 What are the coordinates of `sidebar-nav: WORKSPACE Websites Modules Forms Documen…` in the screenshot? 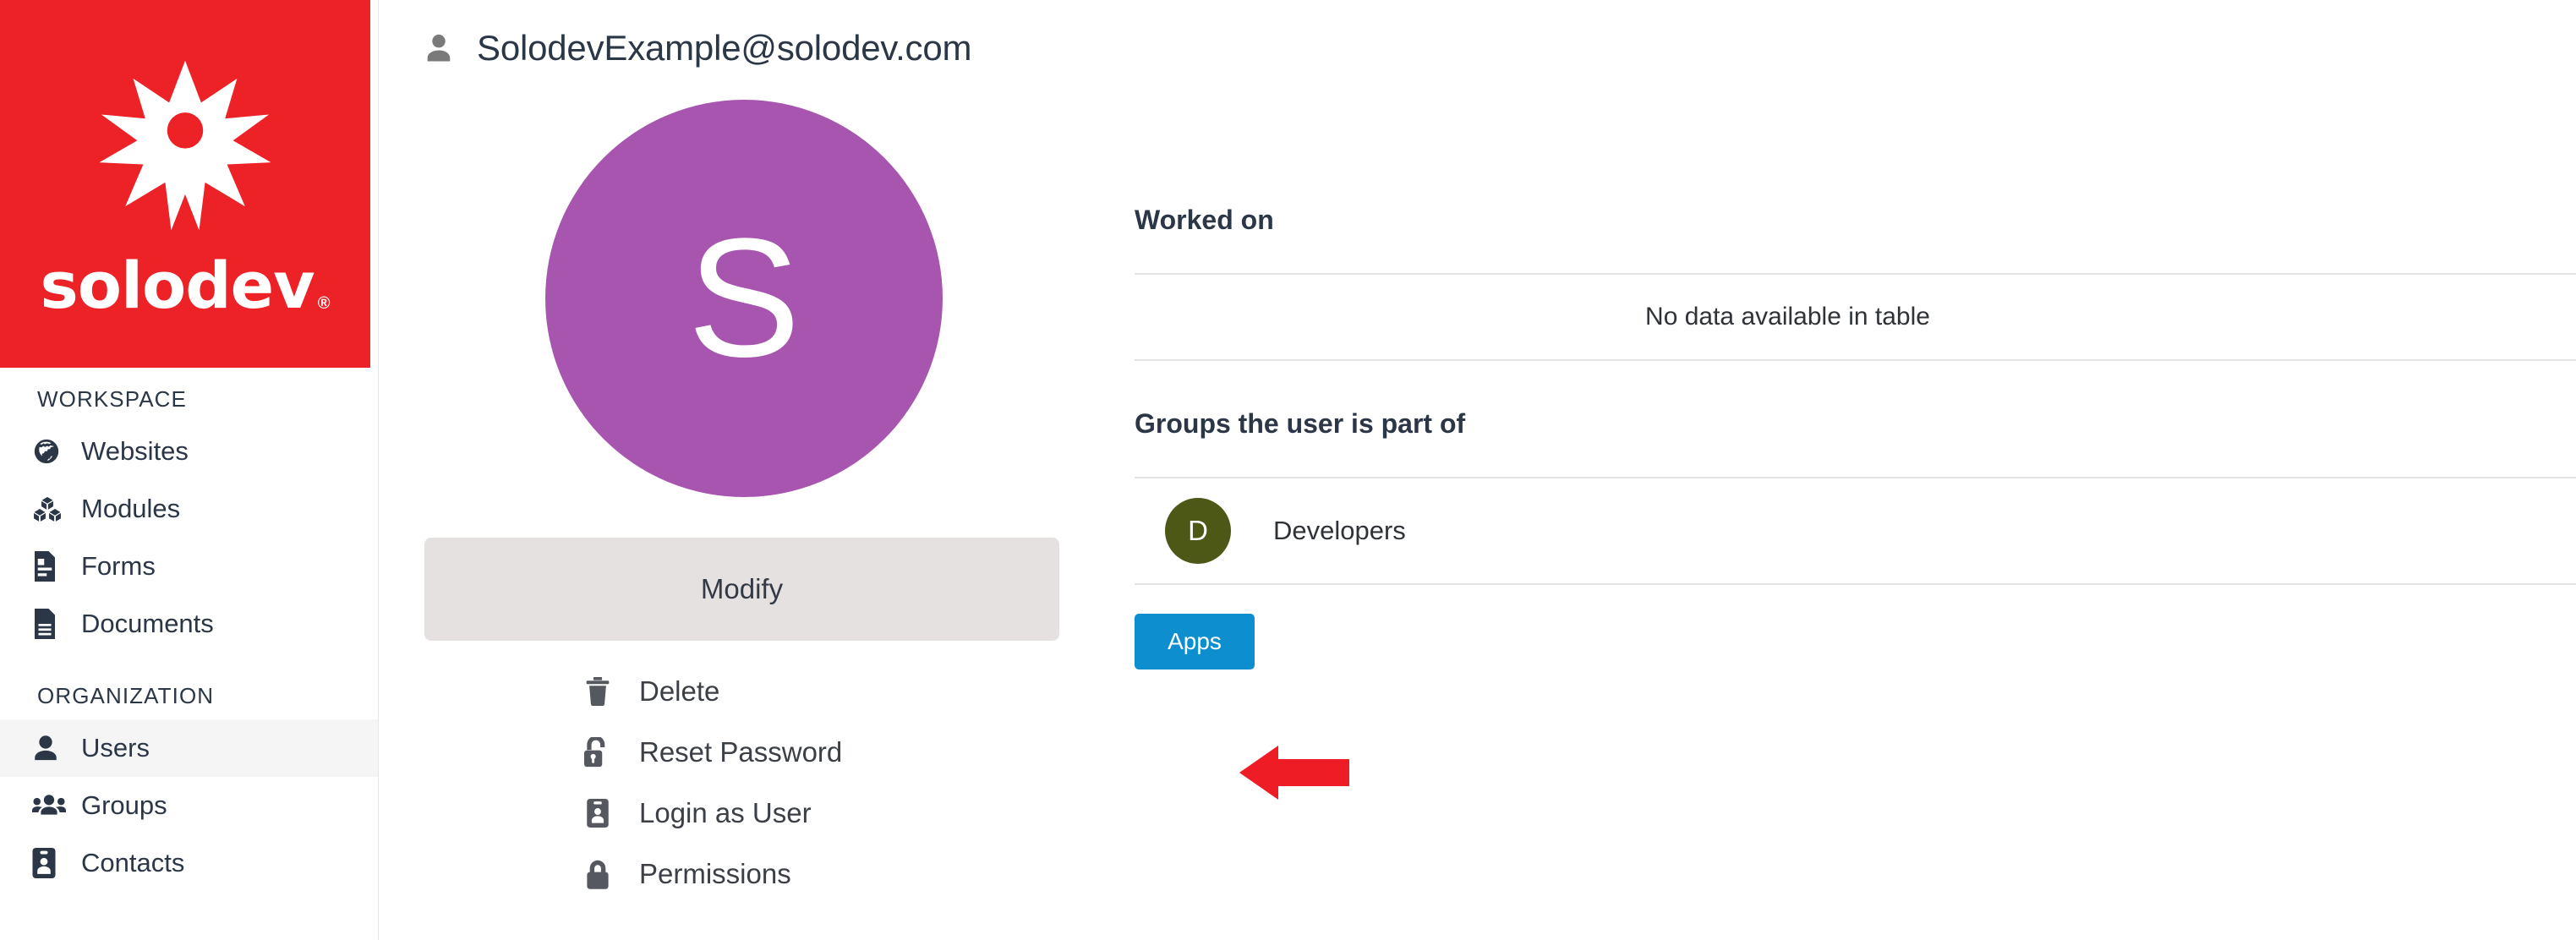 It's located at (189, 630).